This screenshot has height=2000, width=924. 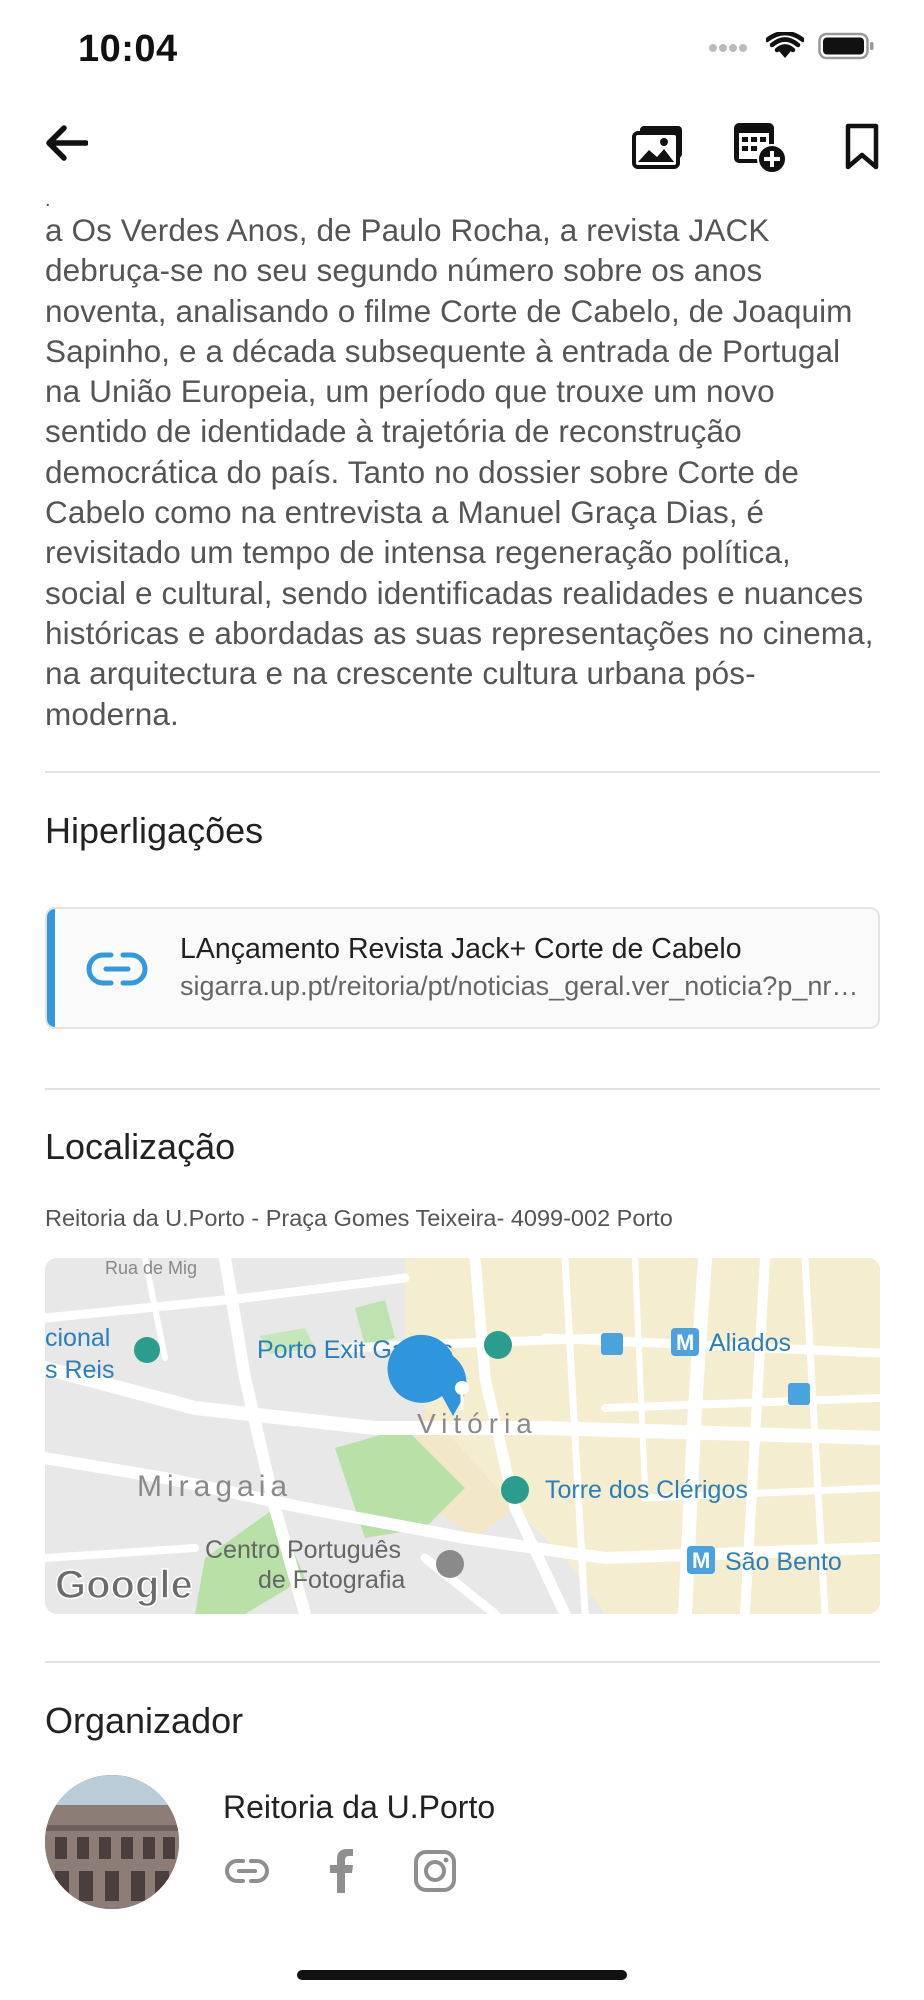 What do you see at coordinates (646, 1490) in the screenshot?
I see `map-label-torre: Torre dos Clérigos` at bounding box center [646, 1490].